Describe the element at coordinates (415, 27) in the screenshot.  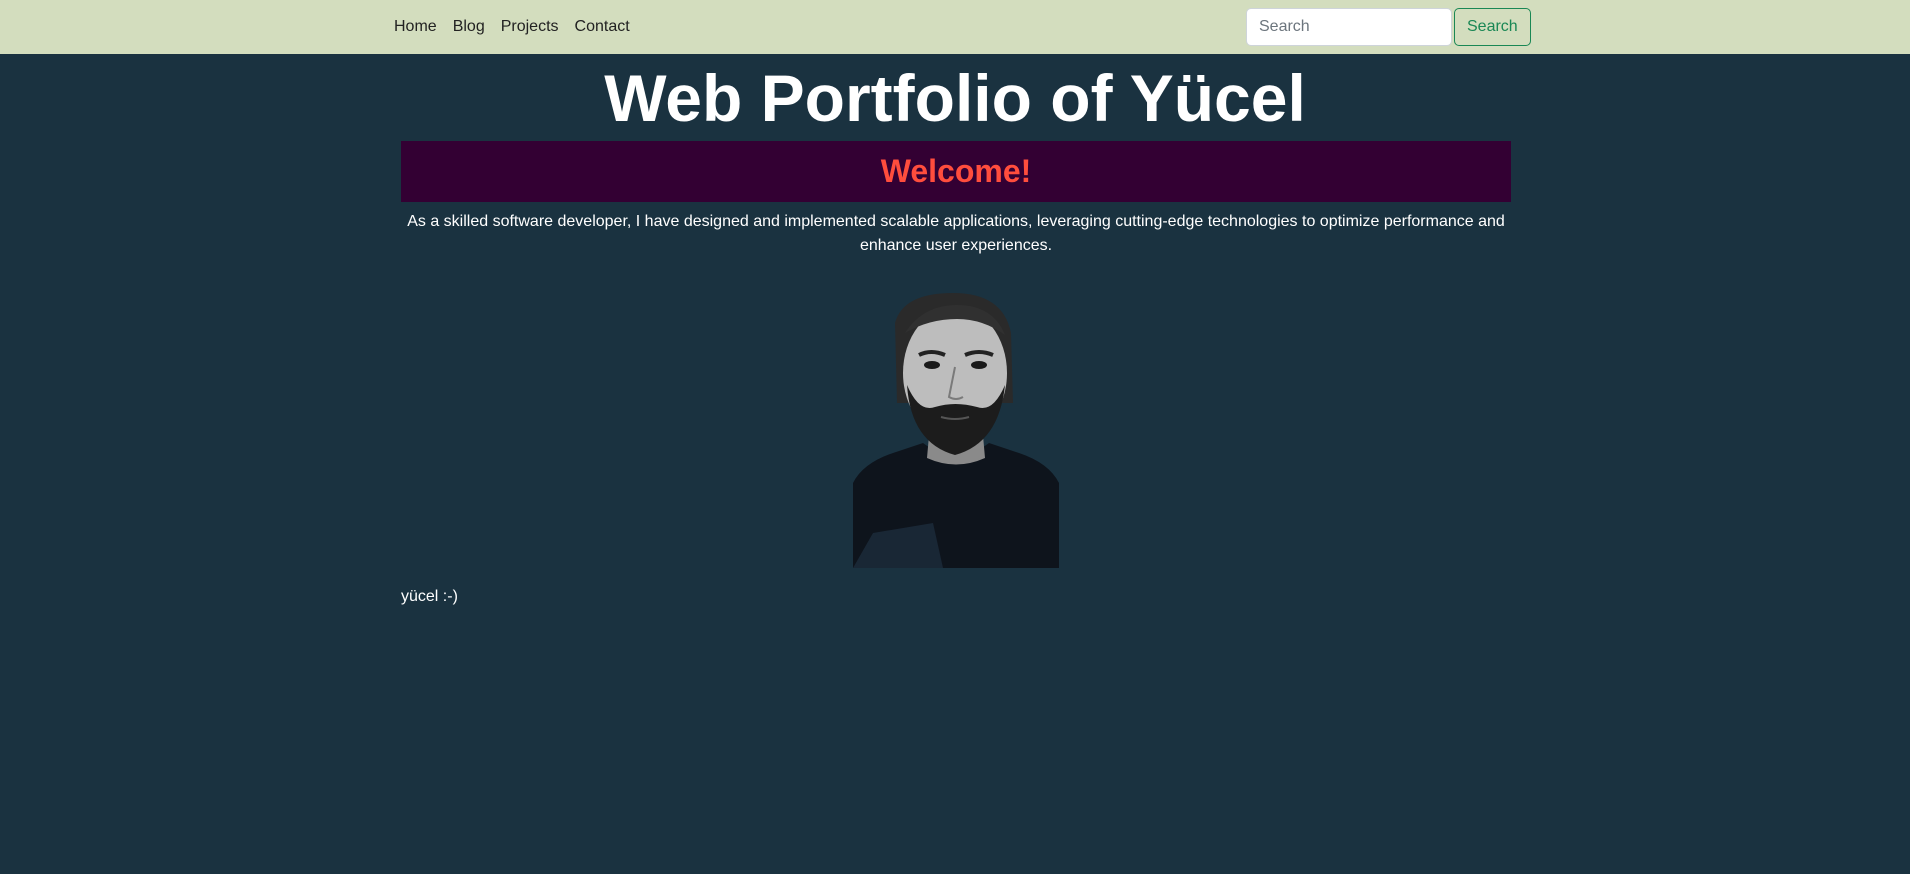
I see `nav-link-home: Home` at that location.